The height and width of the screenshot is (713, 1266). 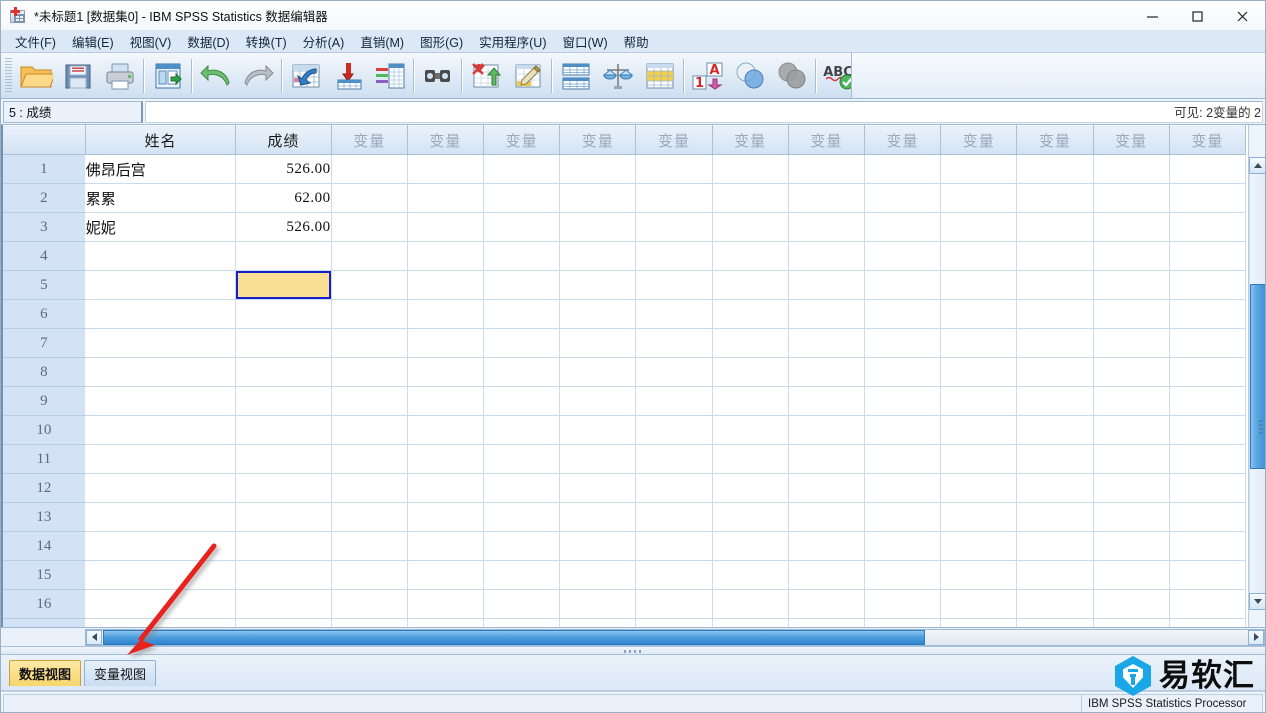 I want to click on tab-data-view: 数据视图, so click(x=45, y=672).